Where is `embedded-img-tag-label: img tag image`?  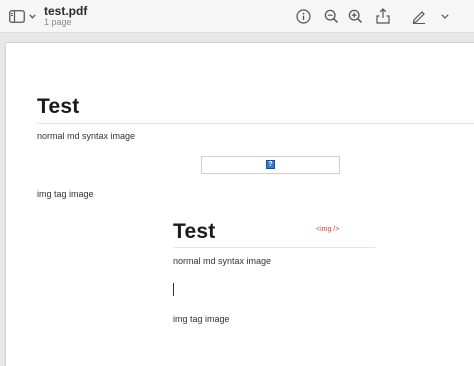 embedded-img-tag-label: img tag image is located at coordinates (201, 319).